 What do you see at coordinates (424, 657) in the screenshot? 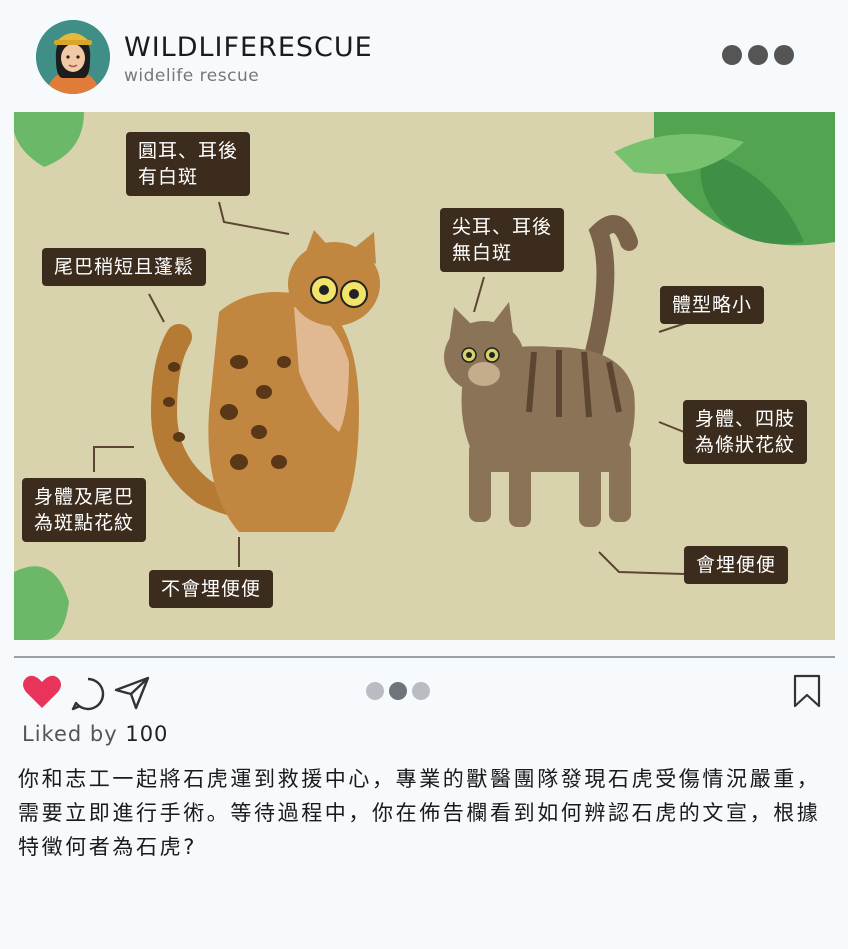
I see `divider` at bounding box center [424, 657].